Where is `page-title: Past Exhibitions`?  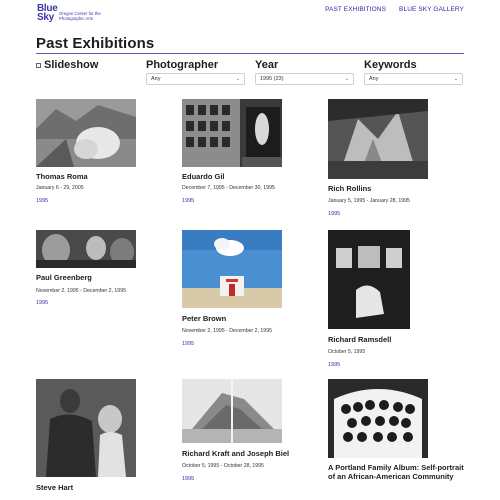
page-title: Past Exhibitions is located at coordinates (95, 43).